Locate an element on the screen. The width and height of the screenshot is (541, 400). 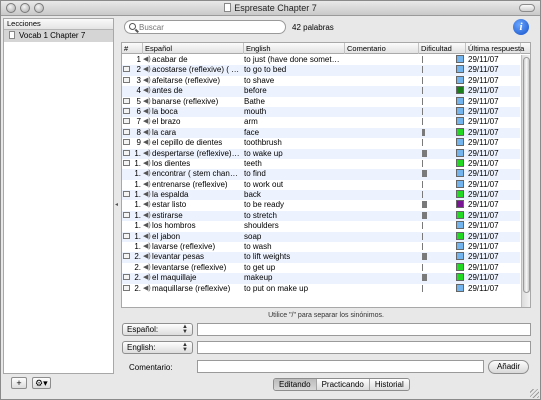
english-cell: to get up is located at coordinates (294, 268).